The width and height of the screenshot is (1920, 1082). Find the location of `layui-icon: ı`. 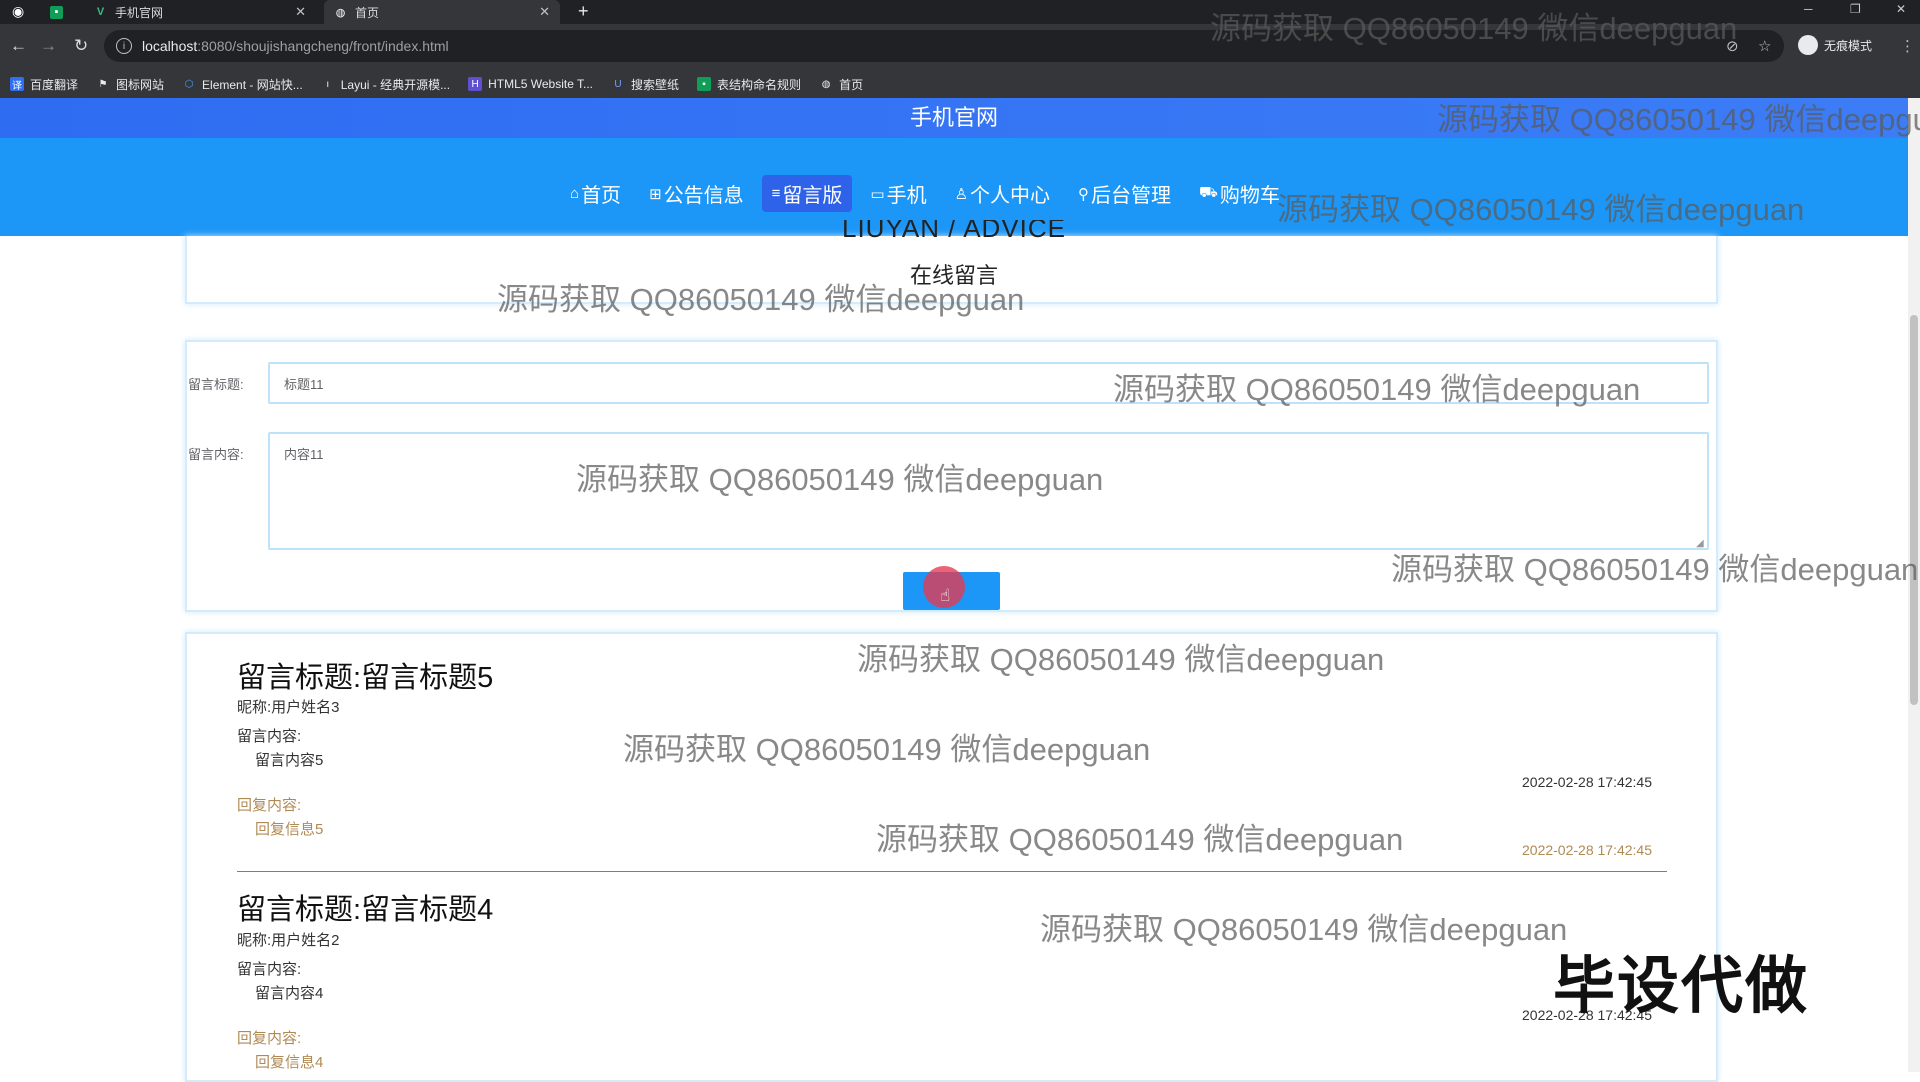

layui-icon: ı is located at coordinates (328, 84).